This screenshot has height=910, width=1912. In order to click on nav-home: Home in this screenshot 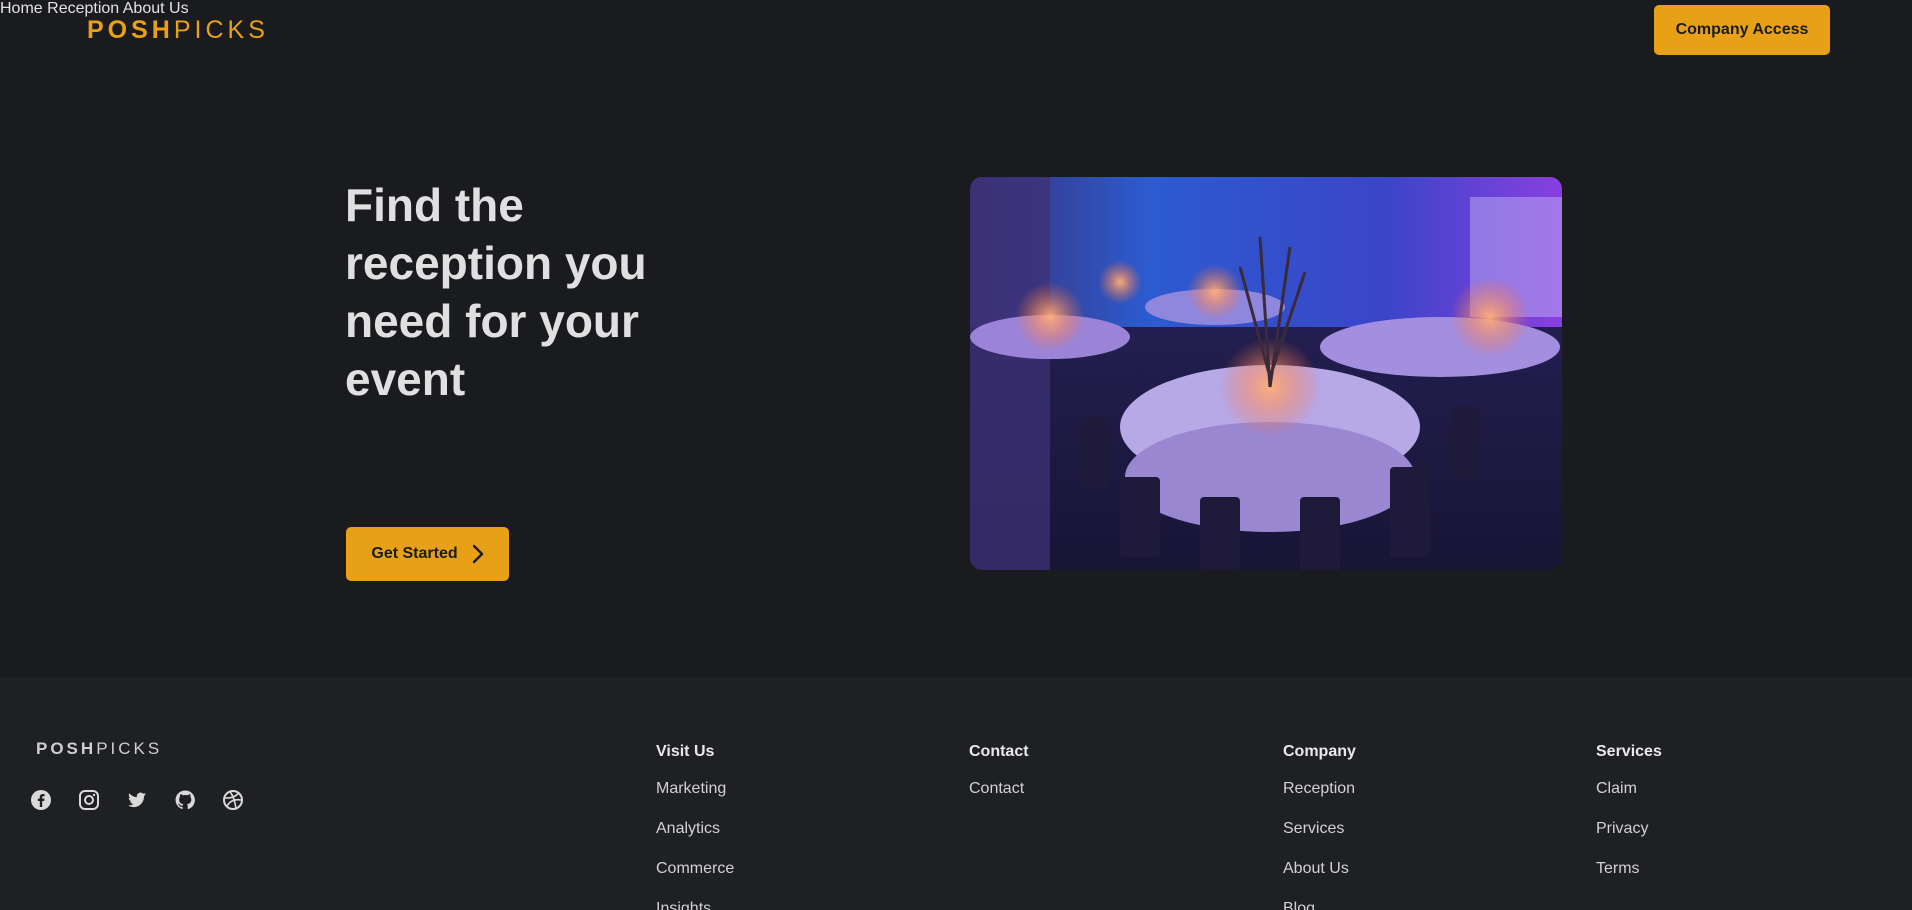, I will do `click(21, 8)`.